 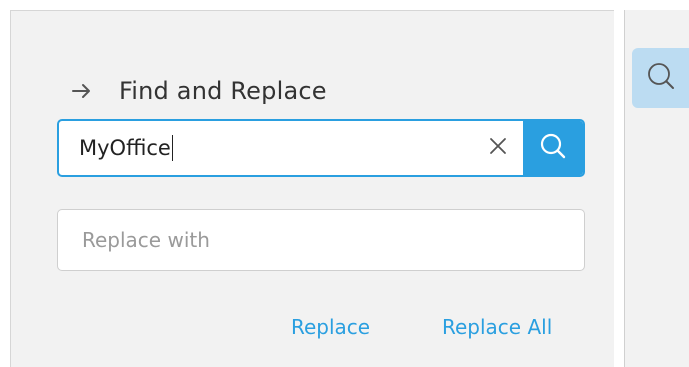 I want to click on arrow-right-icon, so click(x=82, y=91).